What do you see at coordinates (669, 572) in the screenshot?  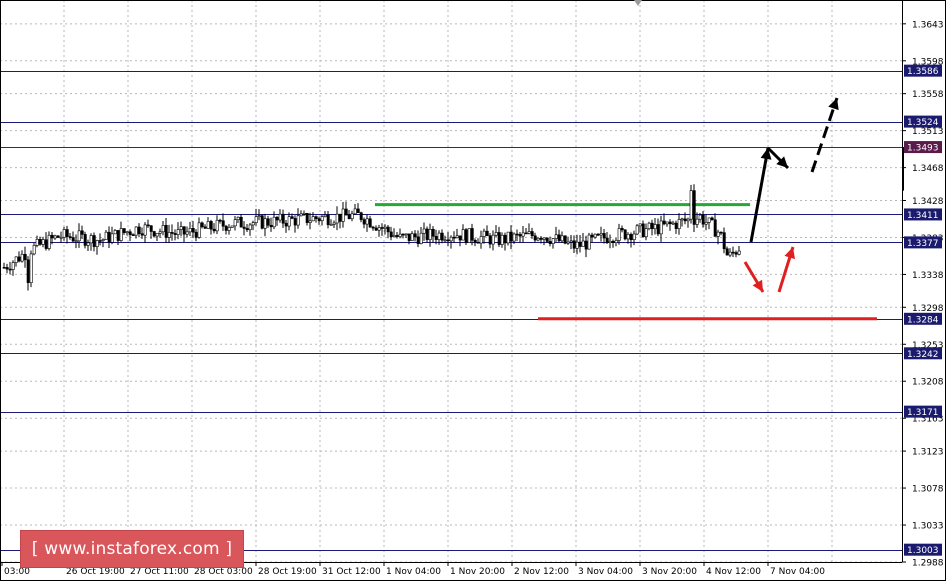 I see `x-tick-label: 3 Nov 20:00` at bounding box center [669, 572].